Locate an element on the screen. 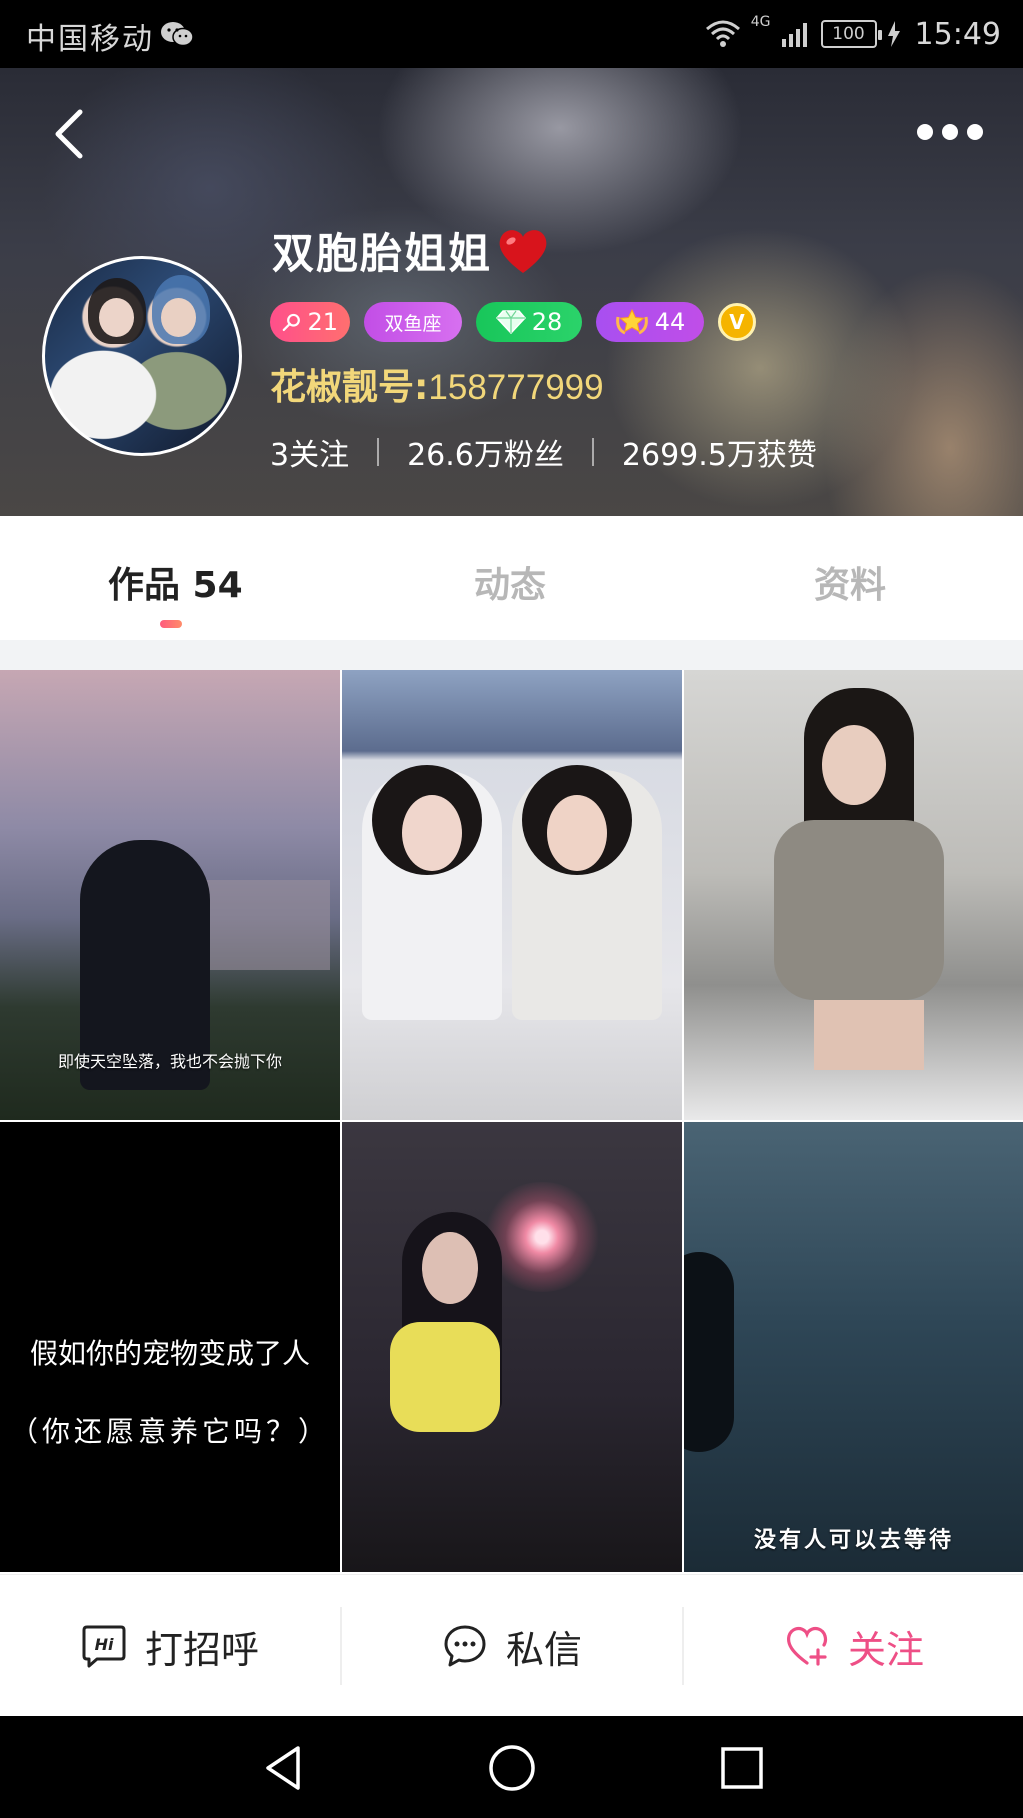 The height and width of the screenshot is (1818, 1023). video-caption: 没有人可以去等待 is located at coordinates (853, 1540).